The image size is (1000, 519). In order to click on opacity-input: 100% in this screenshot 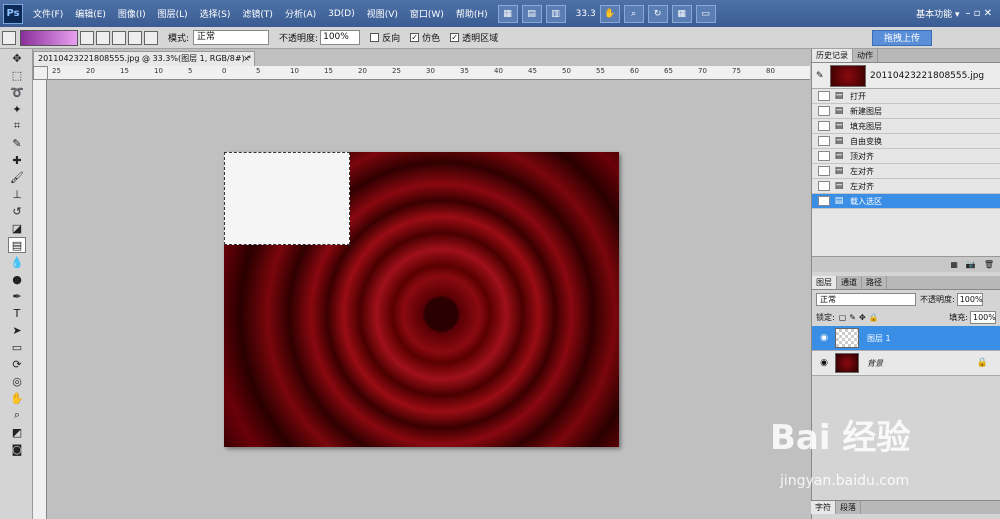, I will do `click(340, 37)`.